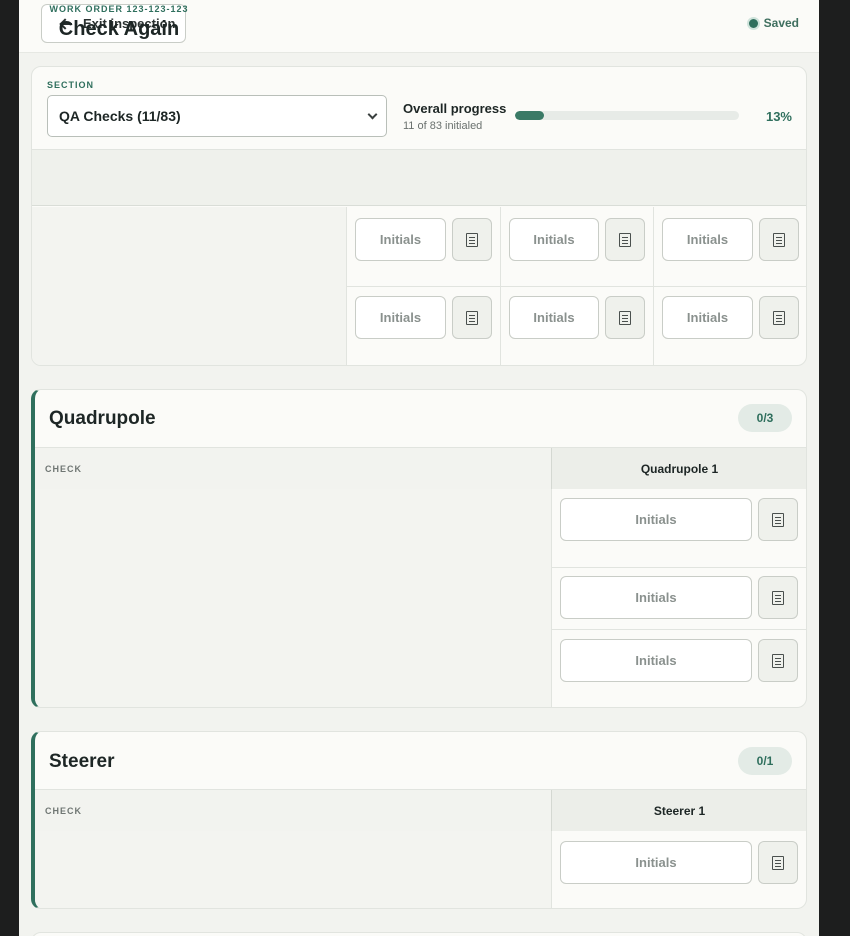 Image resolution: width=850 pixels, height=936 pixels. Describe the element at coordinates (419, 934) in the screenshot. I see `group-card-next` at that location.